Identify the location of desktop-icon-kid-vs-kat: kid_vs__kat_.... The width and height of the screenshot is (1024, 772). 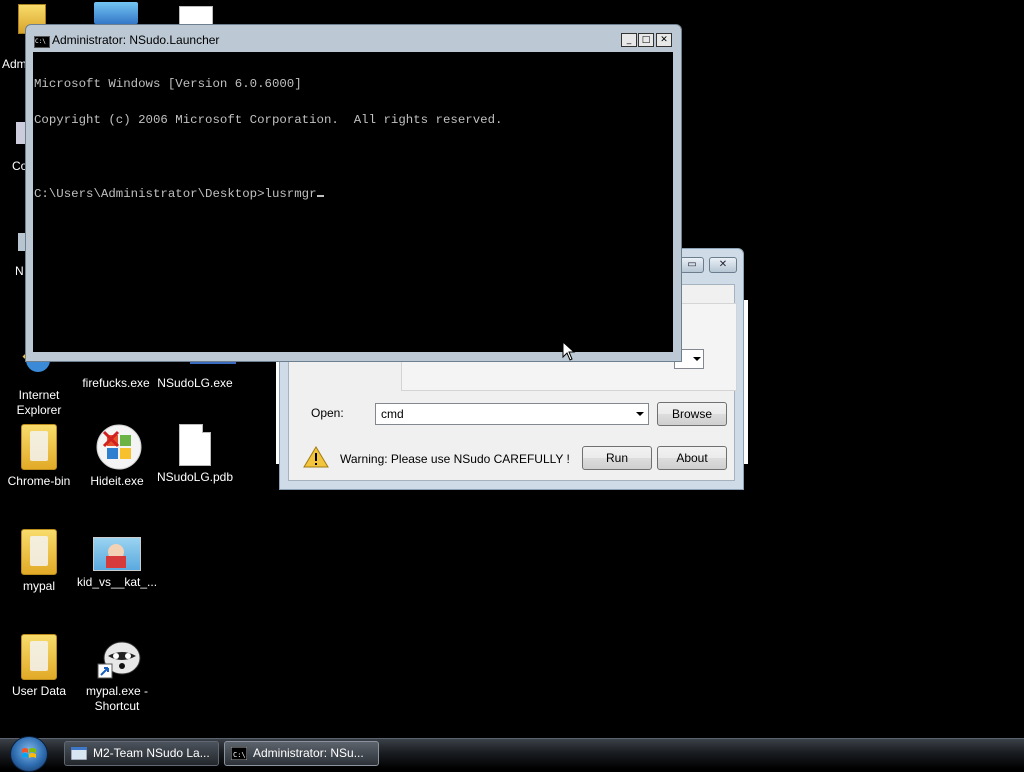
(117, 563).